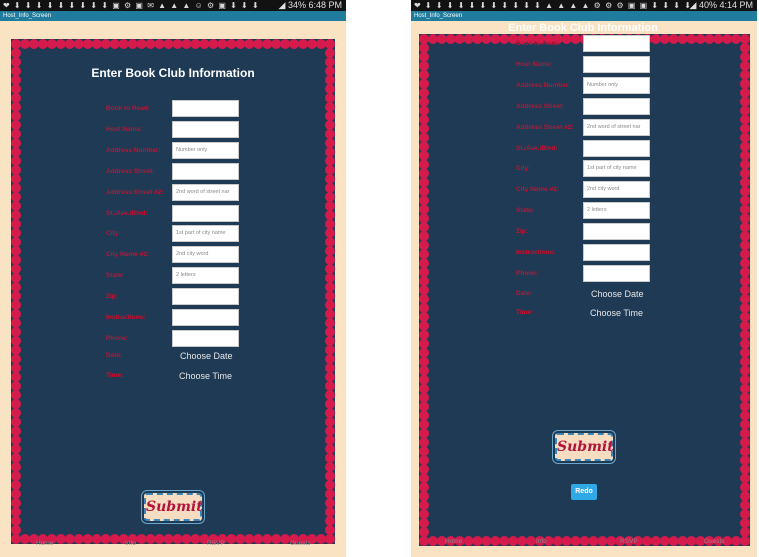 The image size is (759, 557). What do you see at coordinates (176, 376) in the screenshot?
I see `time-row: Time: Choose Time` at bounding box center [176, 376].